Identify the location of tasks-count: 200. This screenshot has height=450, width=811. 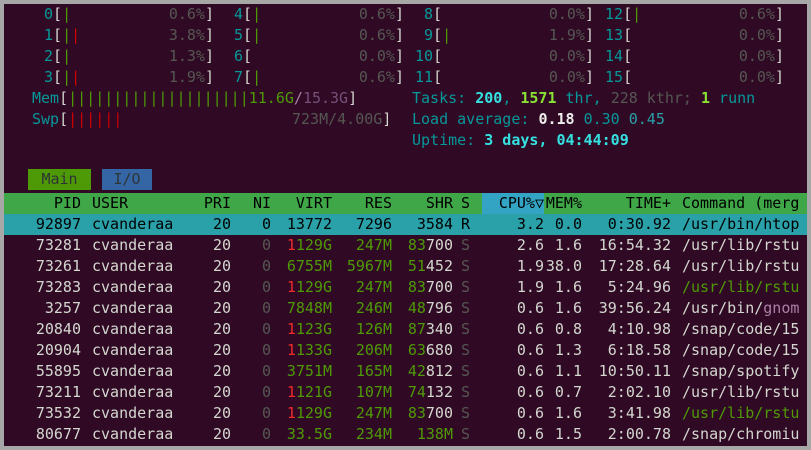
(489, 98).